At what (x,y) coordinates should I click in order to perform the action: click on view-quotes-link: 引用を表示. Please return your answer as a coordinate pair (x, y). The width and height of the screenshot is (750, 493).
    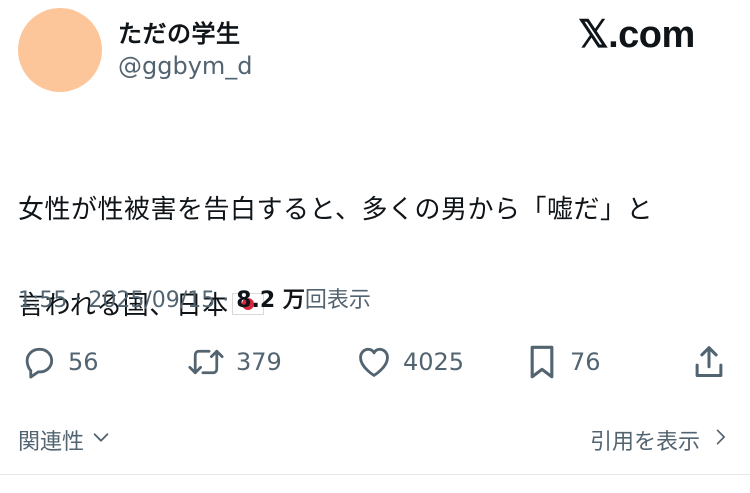
    Looking at the image, I should click on (660, 440).